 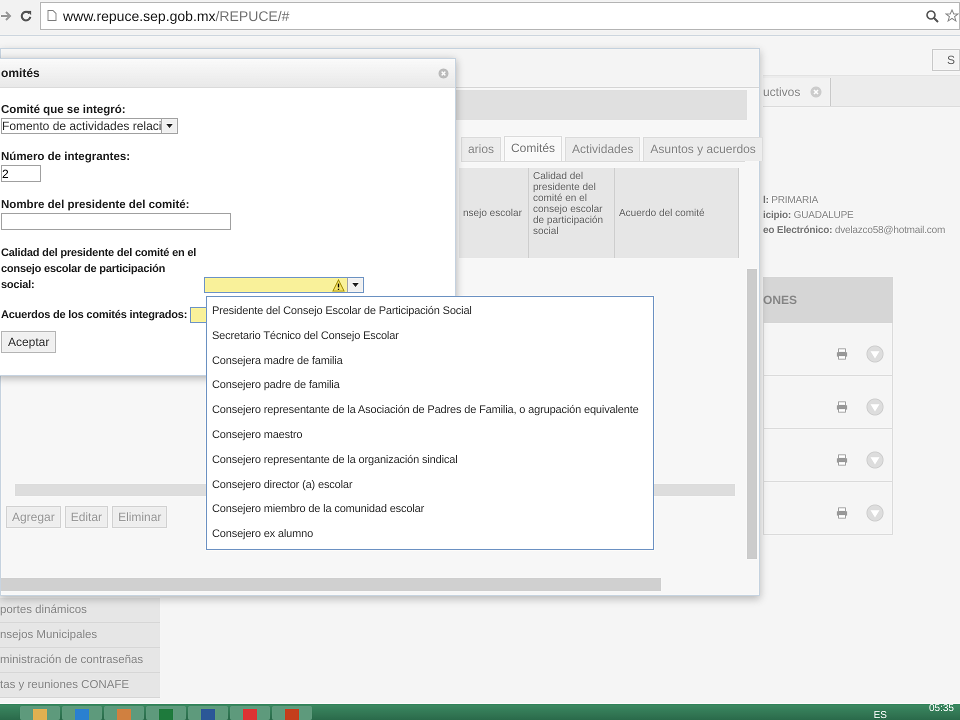 What do you see at coordinates (20, 73) in the screenshot?
I see `dialog-title: omités` at bounding box center [20, 73].